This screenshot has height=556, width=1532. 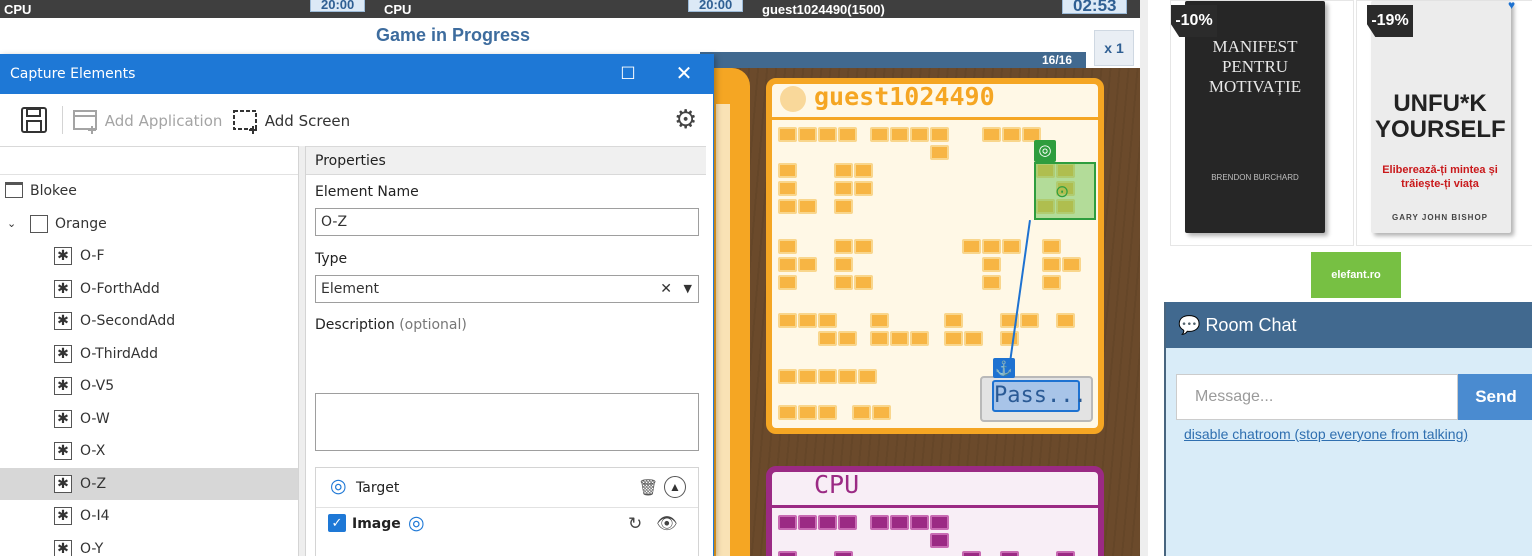 I want to click on type-label: Type, so click(x=331, y=259).